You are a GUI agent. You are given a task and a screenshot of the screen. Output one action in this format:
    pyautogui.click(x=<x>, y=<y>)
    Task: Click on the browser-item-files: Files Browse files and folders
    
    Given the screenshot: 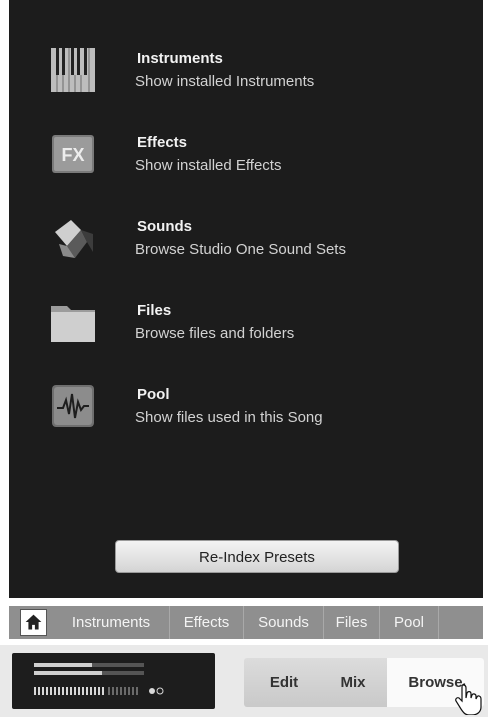 What is the action you would take?
    pyautogui.click(x=246, y=331)
    